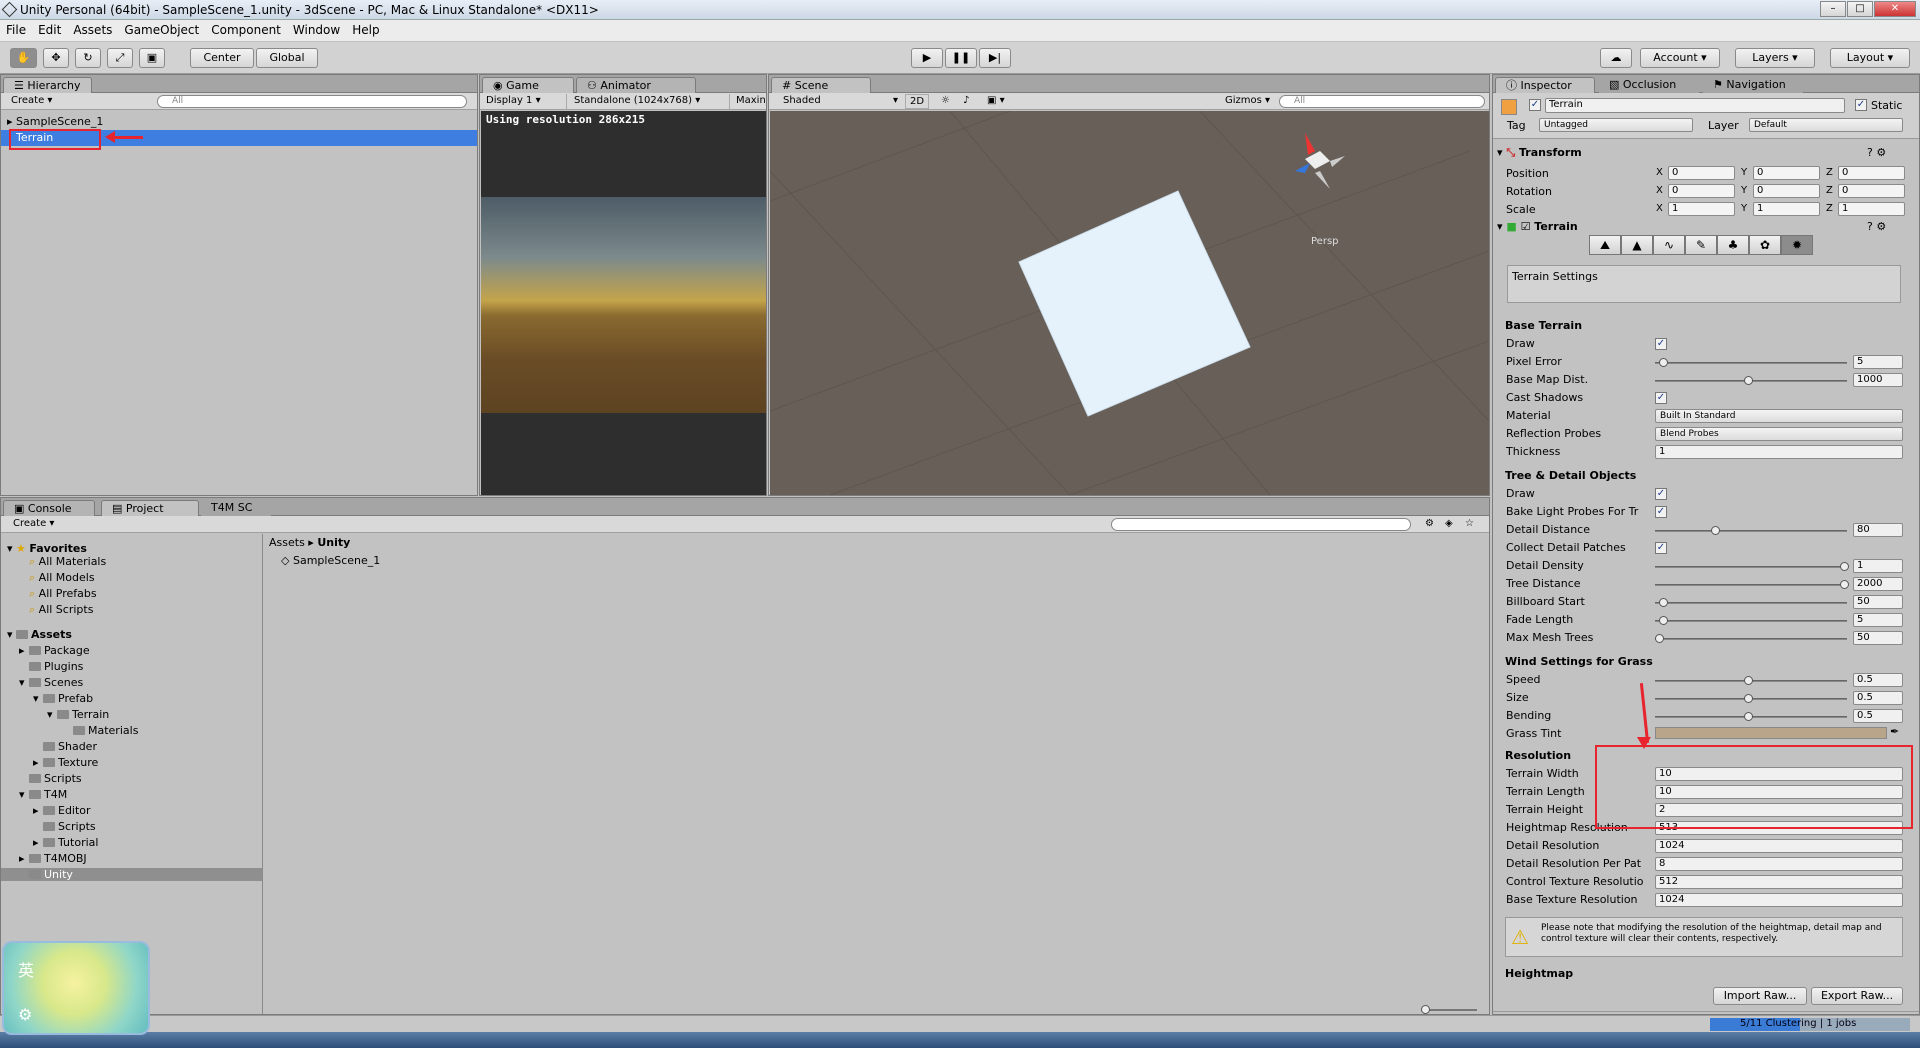  Describe the element at coordinates (365, 30) in the screenshot. I see `menu-help: Help` at that location.